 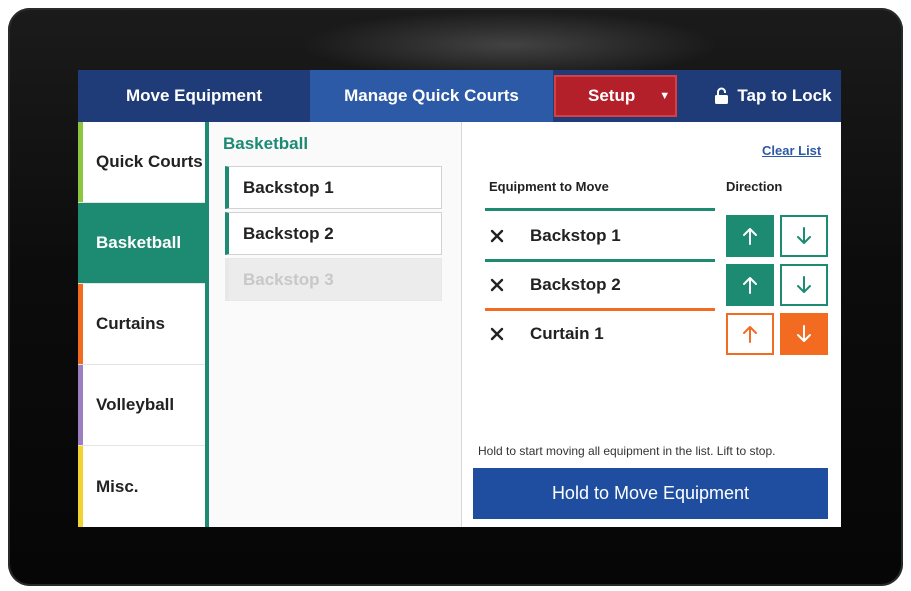 What do you see at coordinates (784, 95) in the screenshot?
I see `tap-to-lock-label: Tap to Lock` at bounding box center [784, 95].